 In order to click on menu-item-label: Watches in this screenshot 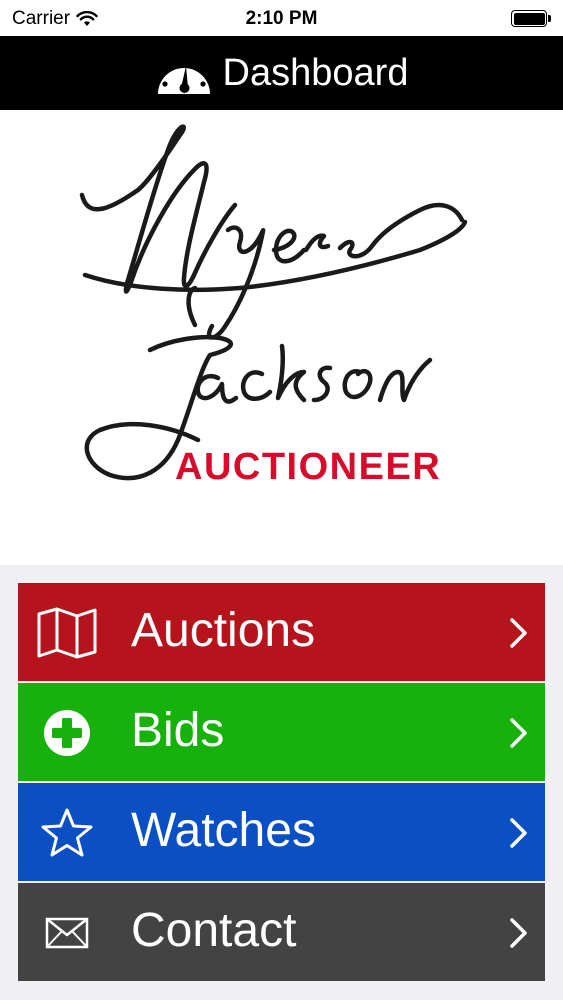, I will do `click(223, 830)`.